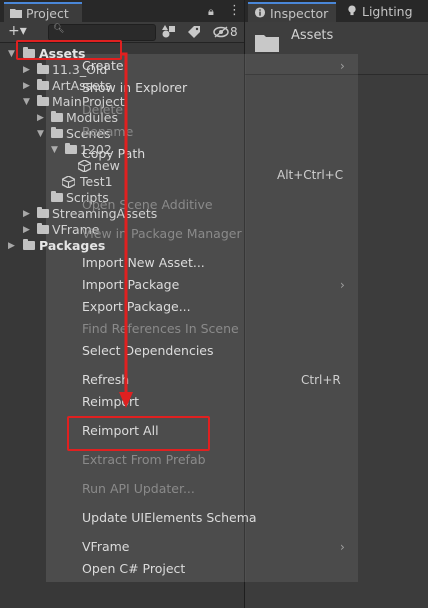  What do you see at coordinates (138, 433) in the screenshot?
I see `annotation-highlight-reimport-all` at bounding box center [138, 433].